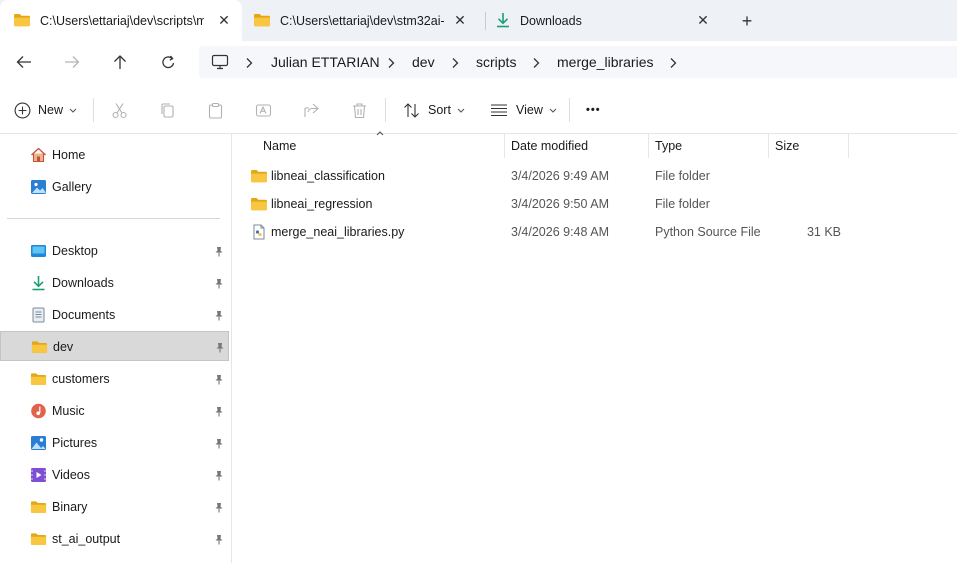 Image resolution: width=957 pixels, height=563 pixels. I want to click on new-label: New, so click(51, 110).